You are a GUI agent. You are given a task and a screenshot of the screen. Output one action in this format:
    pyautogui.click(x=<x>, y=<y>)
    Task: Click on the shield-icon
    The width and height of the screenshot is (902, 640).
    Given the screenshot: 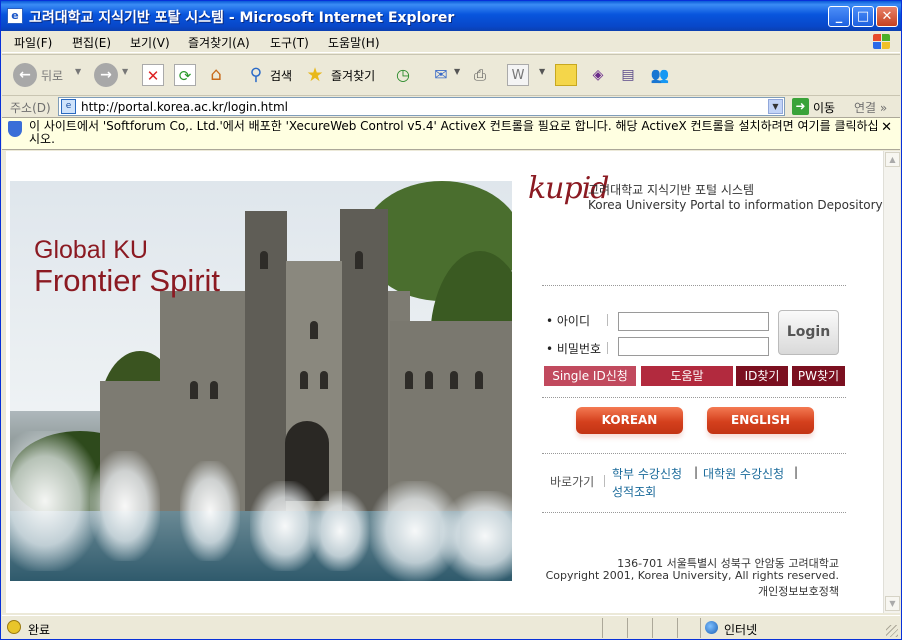 What is the action you would take?
    pyautogui.click(x=15, y=129)
    